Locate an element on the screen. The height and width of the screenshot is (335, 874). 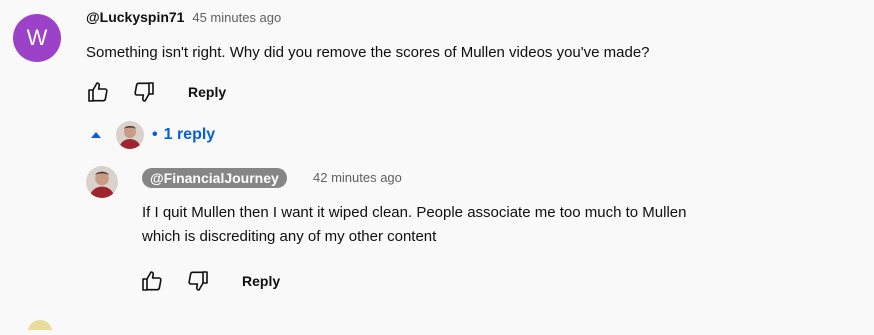
caret-up-icon is located at coordinates (96, 135).